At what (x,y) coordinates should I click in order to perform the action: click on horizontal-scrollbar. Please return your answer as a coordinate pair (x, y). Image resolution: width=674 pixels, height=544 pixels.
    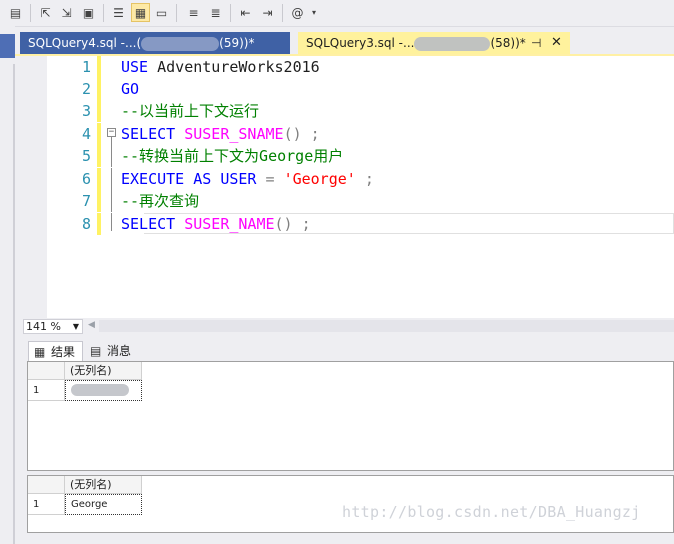
    Looking at the image, I should click on (386, 326).